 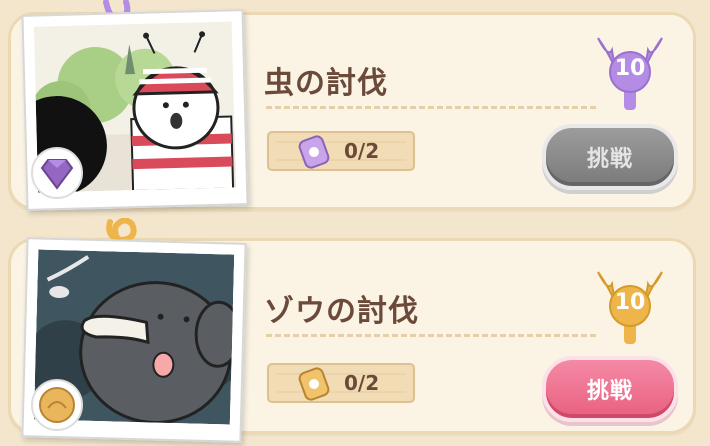 What do you see at coordinates (57, 407) in the screenshot?
I see `coin-icon` at bounding box center [57, 407].